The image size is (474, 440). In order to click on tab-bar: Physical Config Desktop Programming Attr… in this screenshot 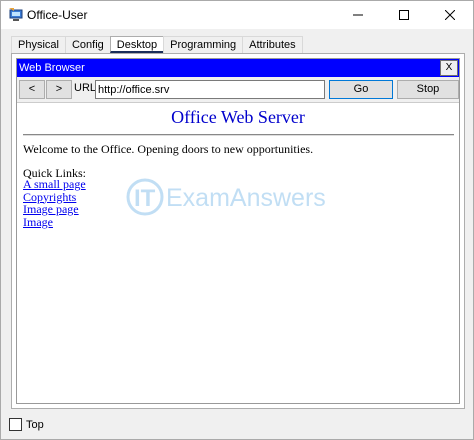, I will do `click(157, 45)`.